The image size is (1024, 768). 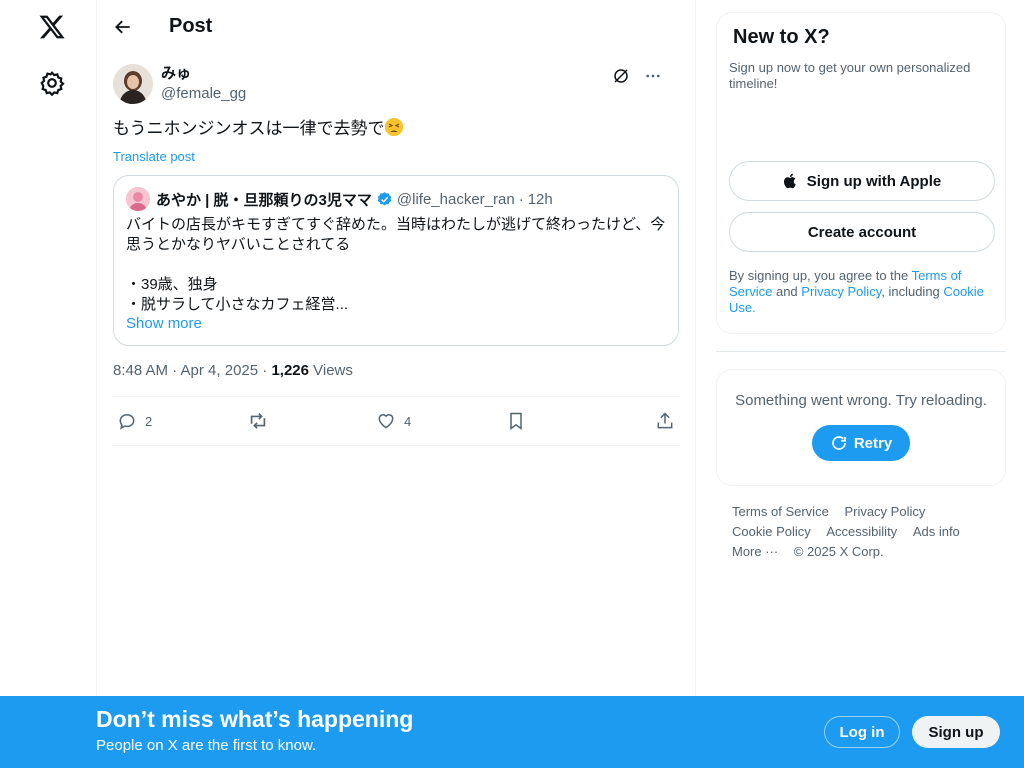 I want to click on show-more-link: Show more, so click(x=164, y=323).